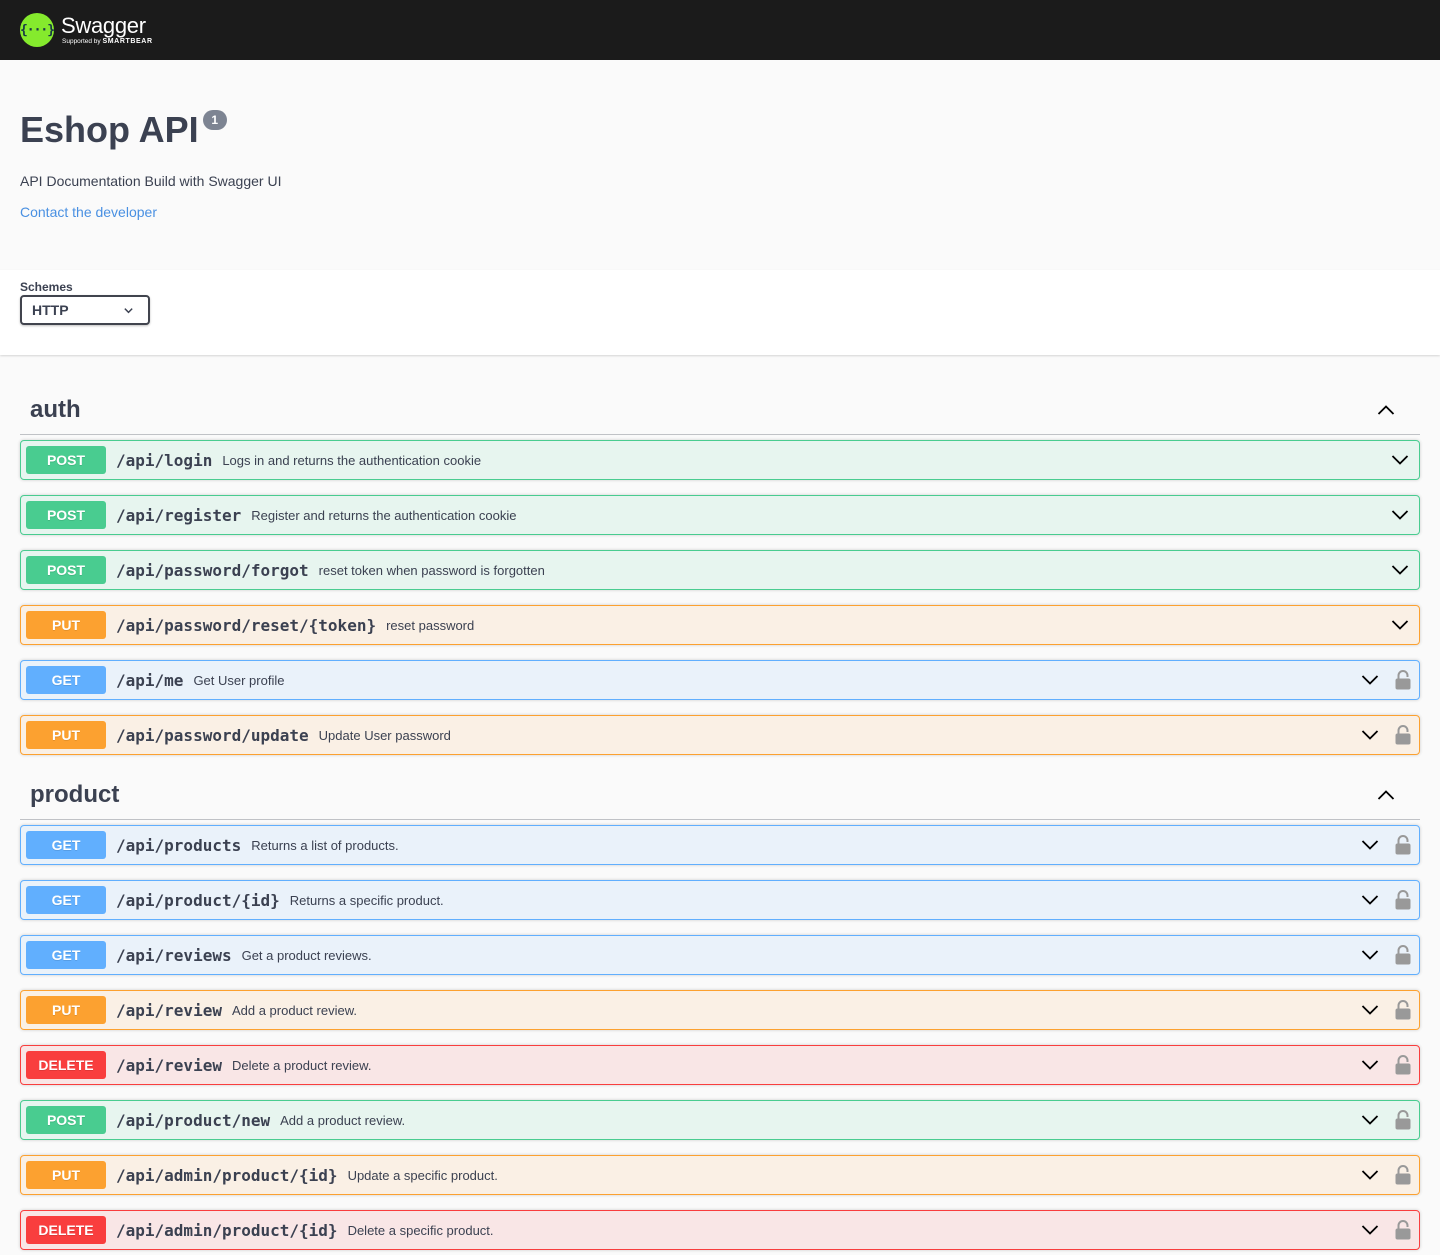 Image resolution: width=1440 pixels, height=1255 pixels. I want to click on operation-path: /api/reviews, so click(174, 955).